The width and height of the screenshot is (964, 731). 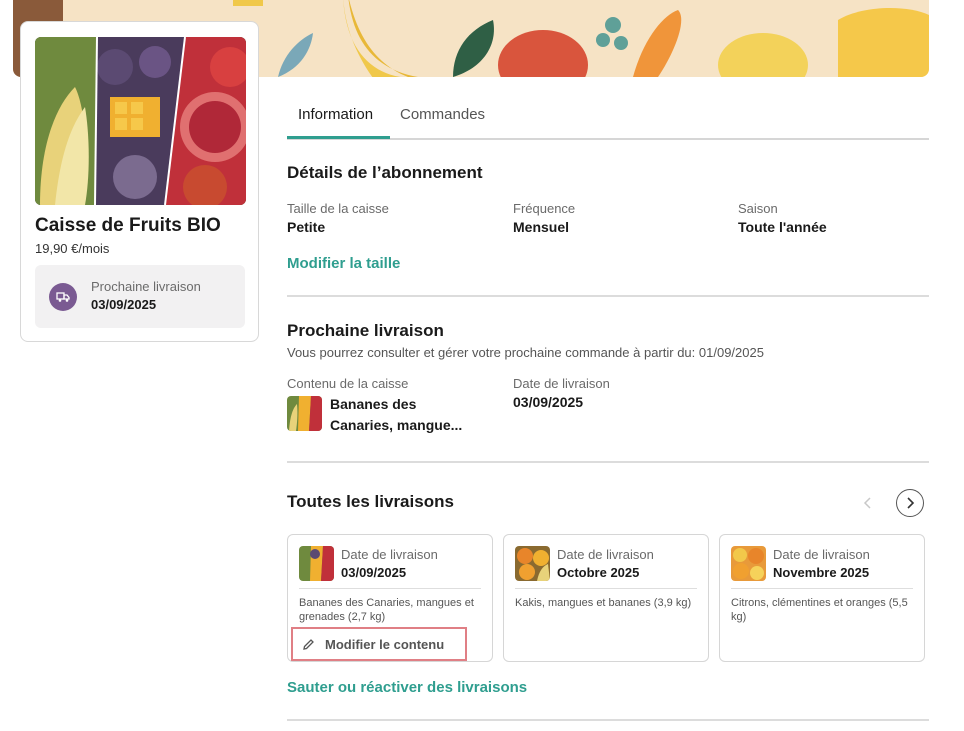 What do you see at coordinates (407, 687) in the screenshot?
I see `skip-deliveries-link: Sauter ou réactiver des livraisons` at bounding box center [407, 687].